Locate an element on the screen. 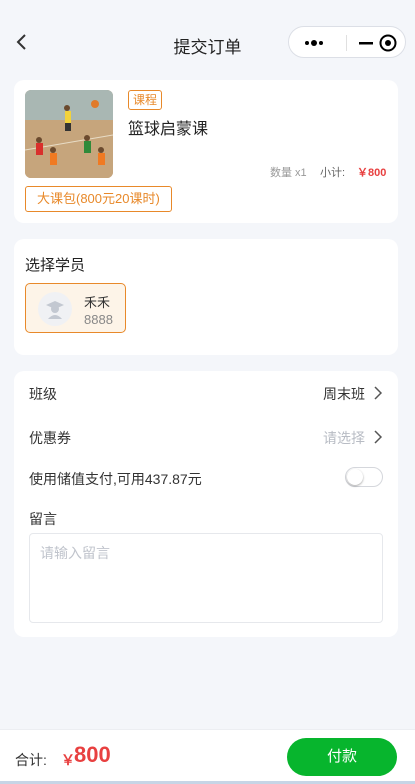  quantity-text: 数量 x1 is located at coordinates (288, 173).